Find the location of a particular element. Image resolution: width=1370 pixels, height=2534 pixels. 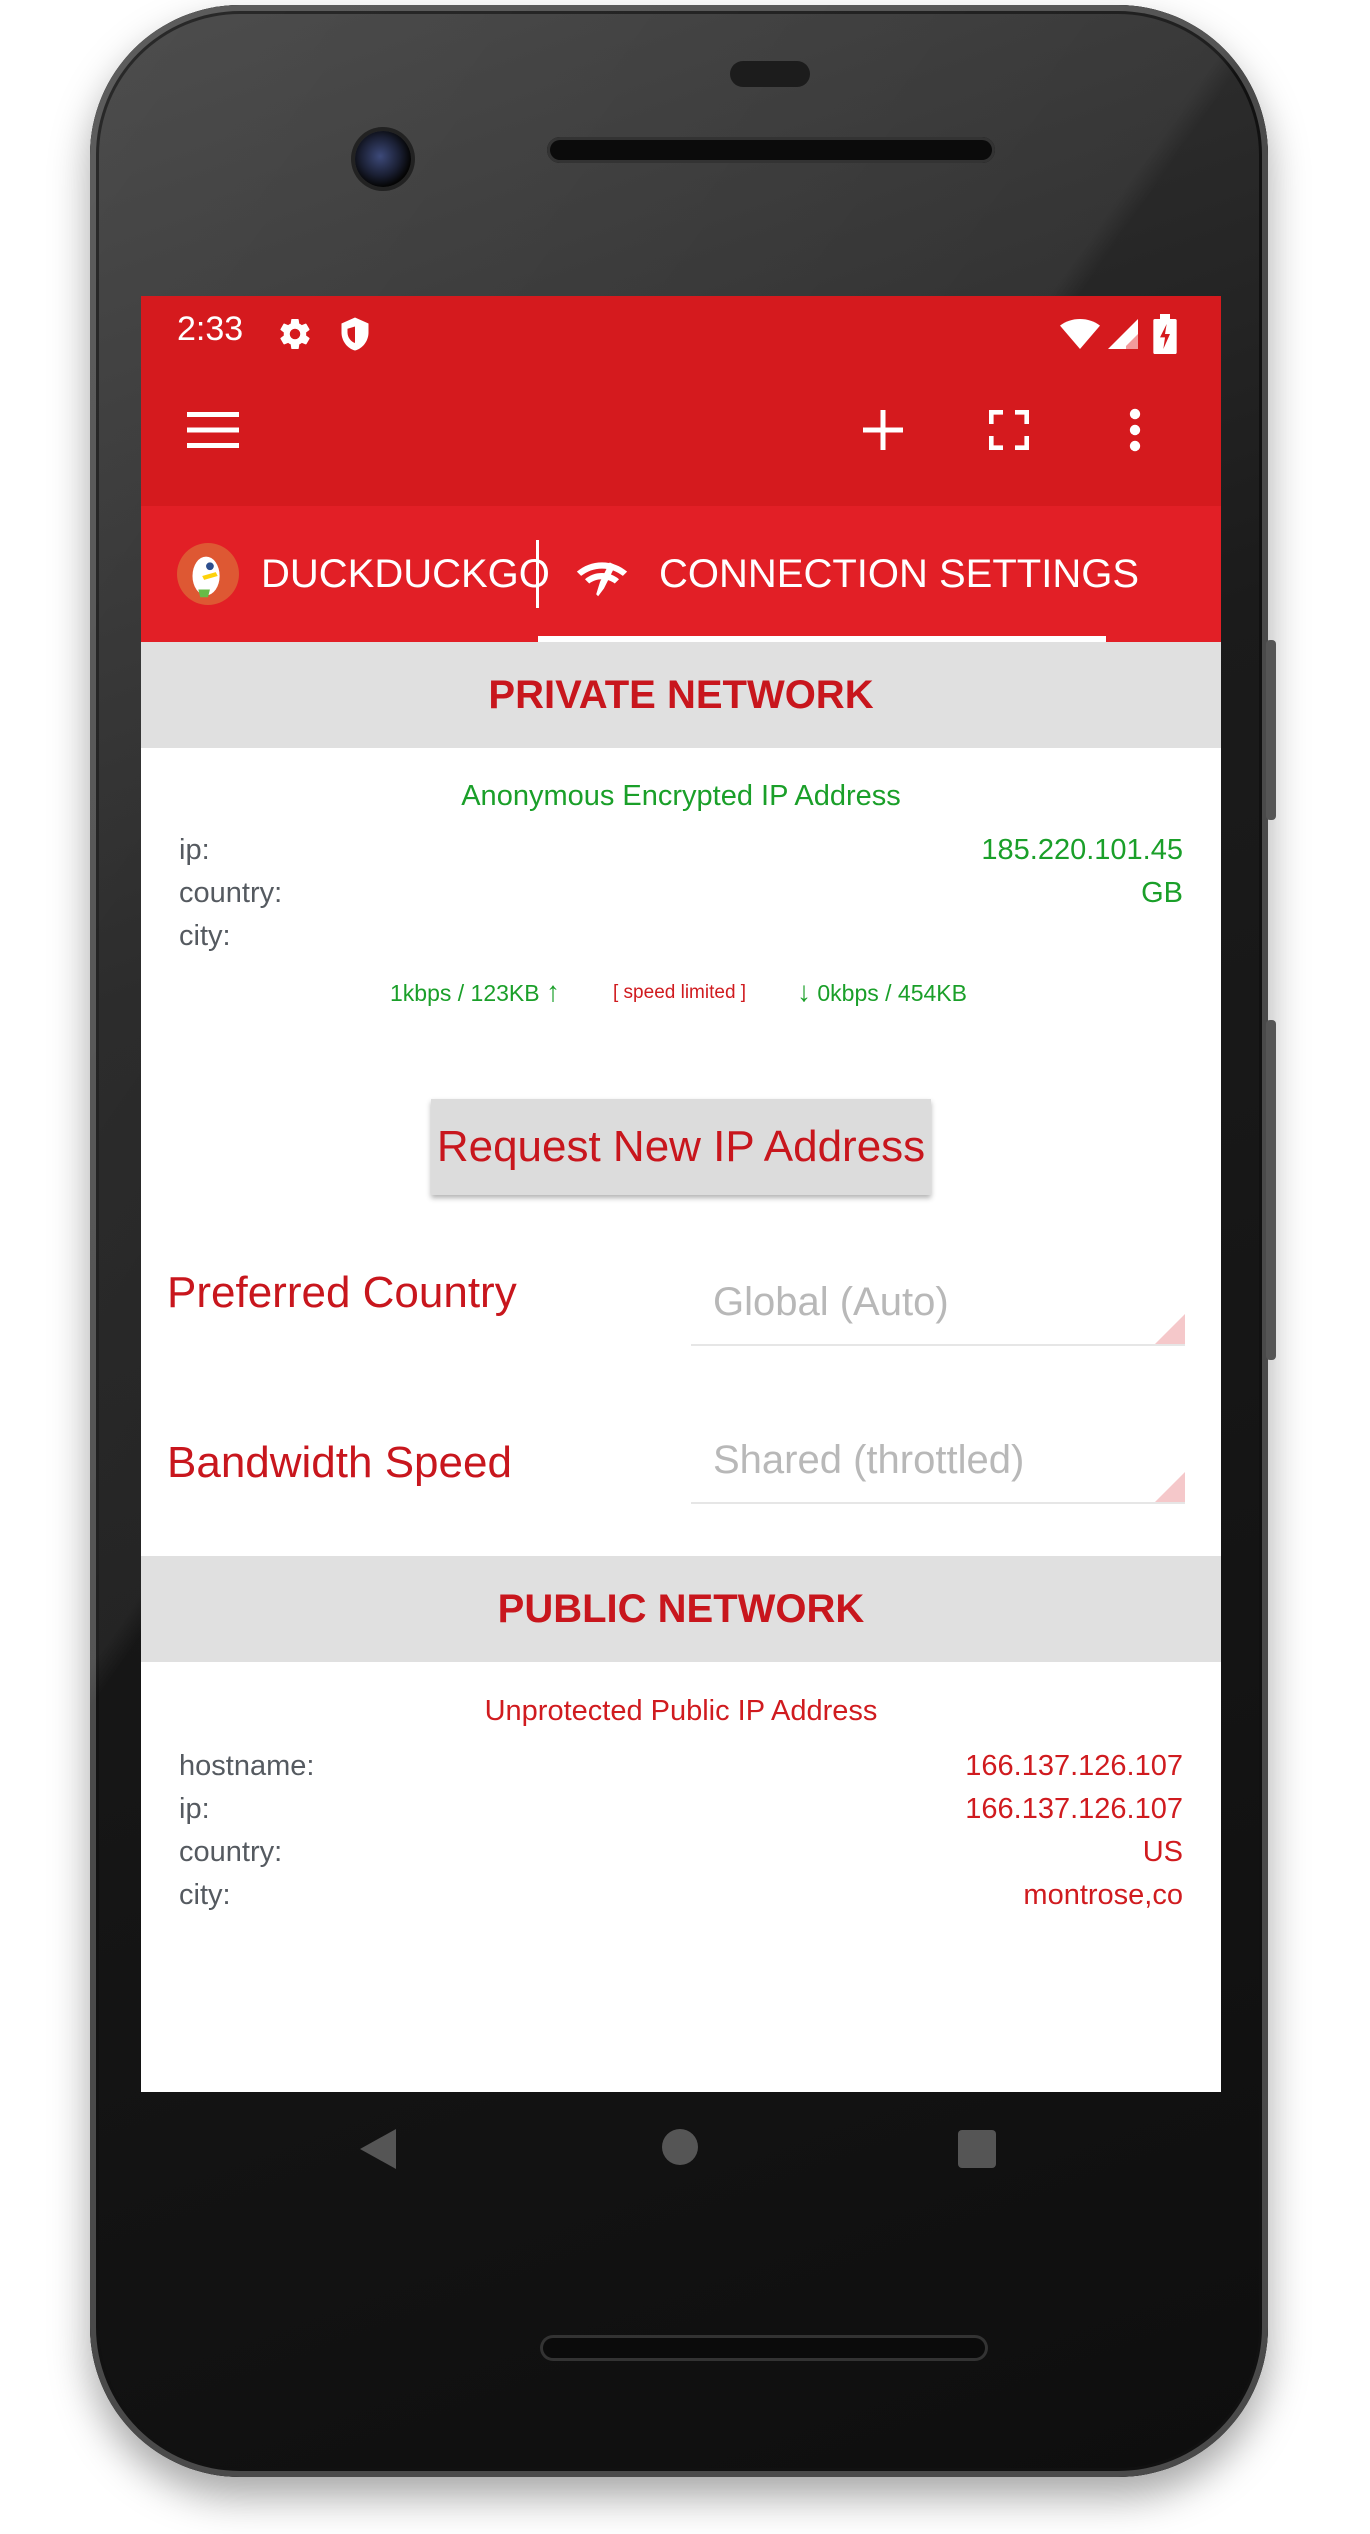

private-ip-label: ip: is located at coordinates (194, 850).